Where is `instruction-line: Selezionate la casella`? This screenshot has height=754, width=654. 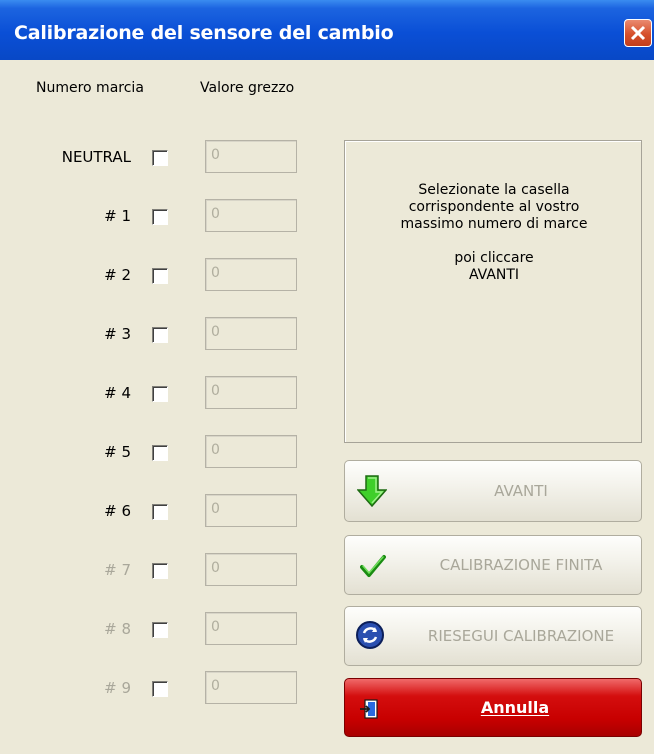 instruction-line: Selezionate la casella is located at coordinates (494, 190).